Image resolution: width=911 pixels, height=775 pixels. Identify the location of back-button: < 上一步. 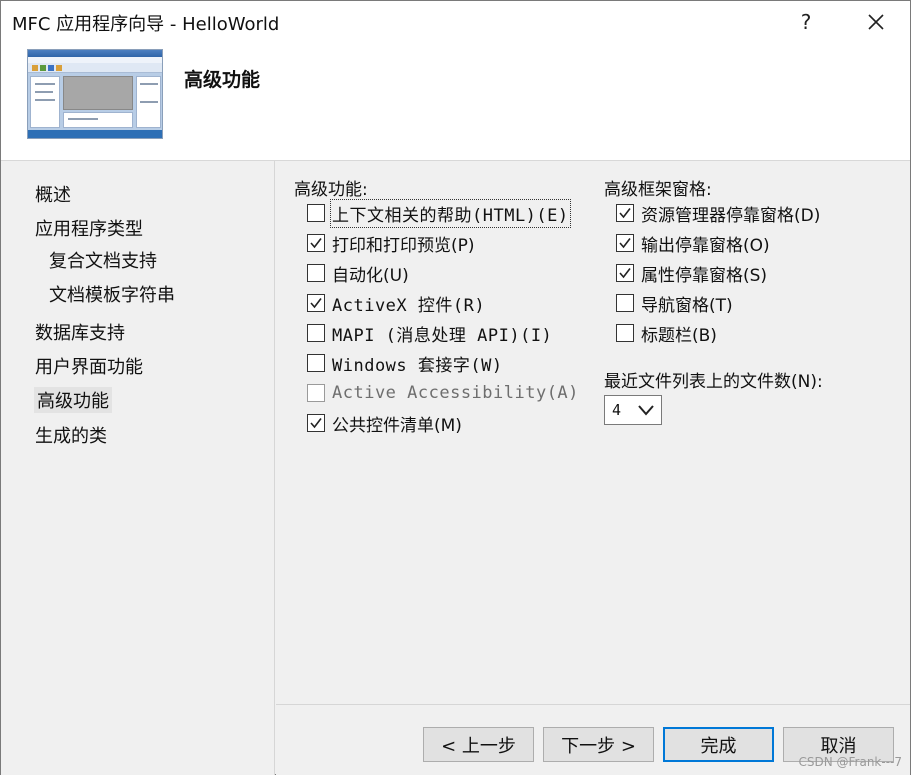
(478, 744).